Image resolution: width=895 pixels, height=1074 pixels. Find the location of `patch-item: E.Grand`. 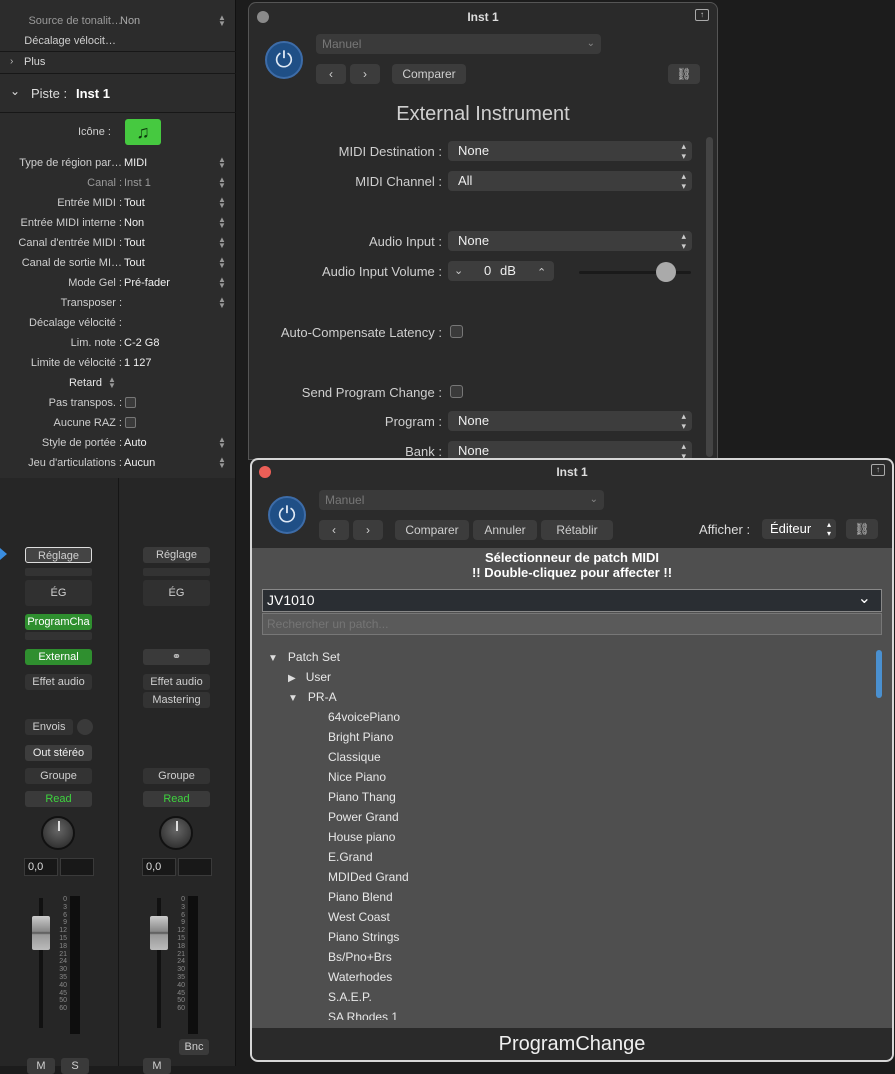

patch-item: E.Grand is located at coordinates (350, 857).